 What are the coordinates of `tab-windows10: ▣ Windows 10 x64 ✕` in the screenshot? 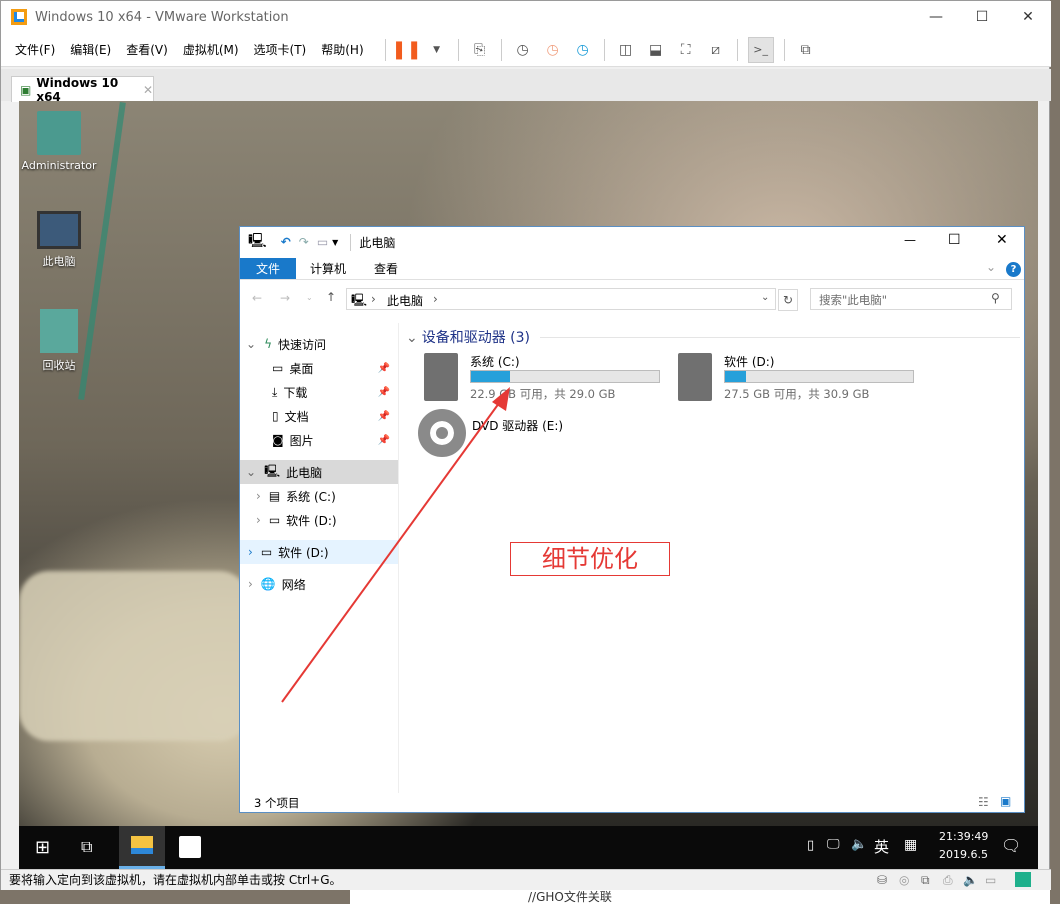 It's located at (82, 89).